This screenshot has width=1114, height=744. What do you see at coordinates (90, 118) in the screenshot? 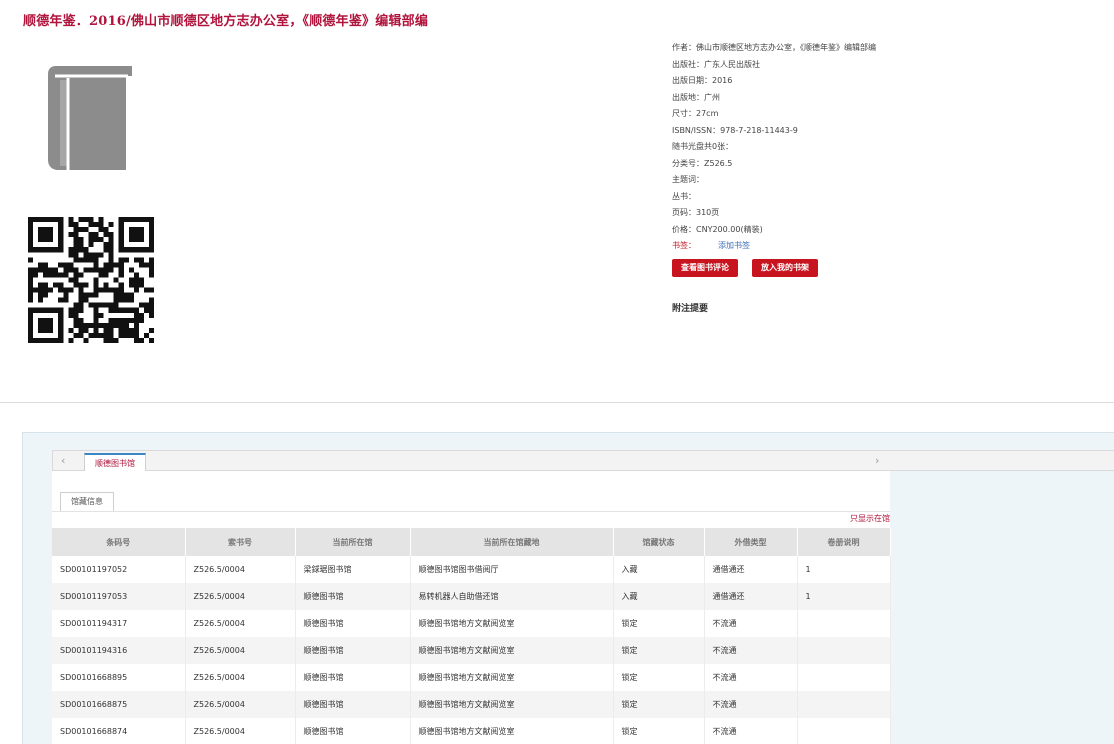
I see `book-icon` at bounding box center [90, 118].